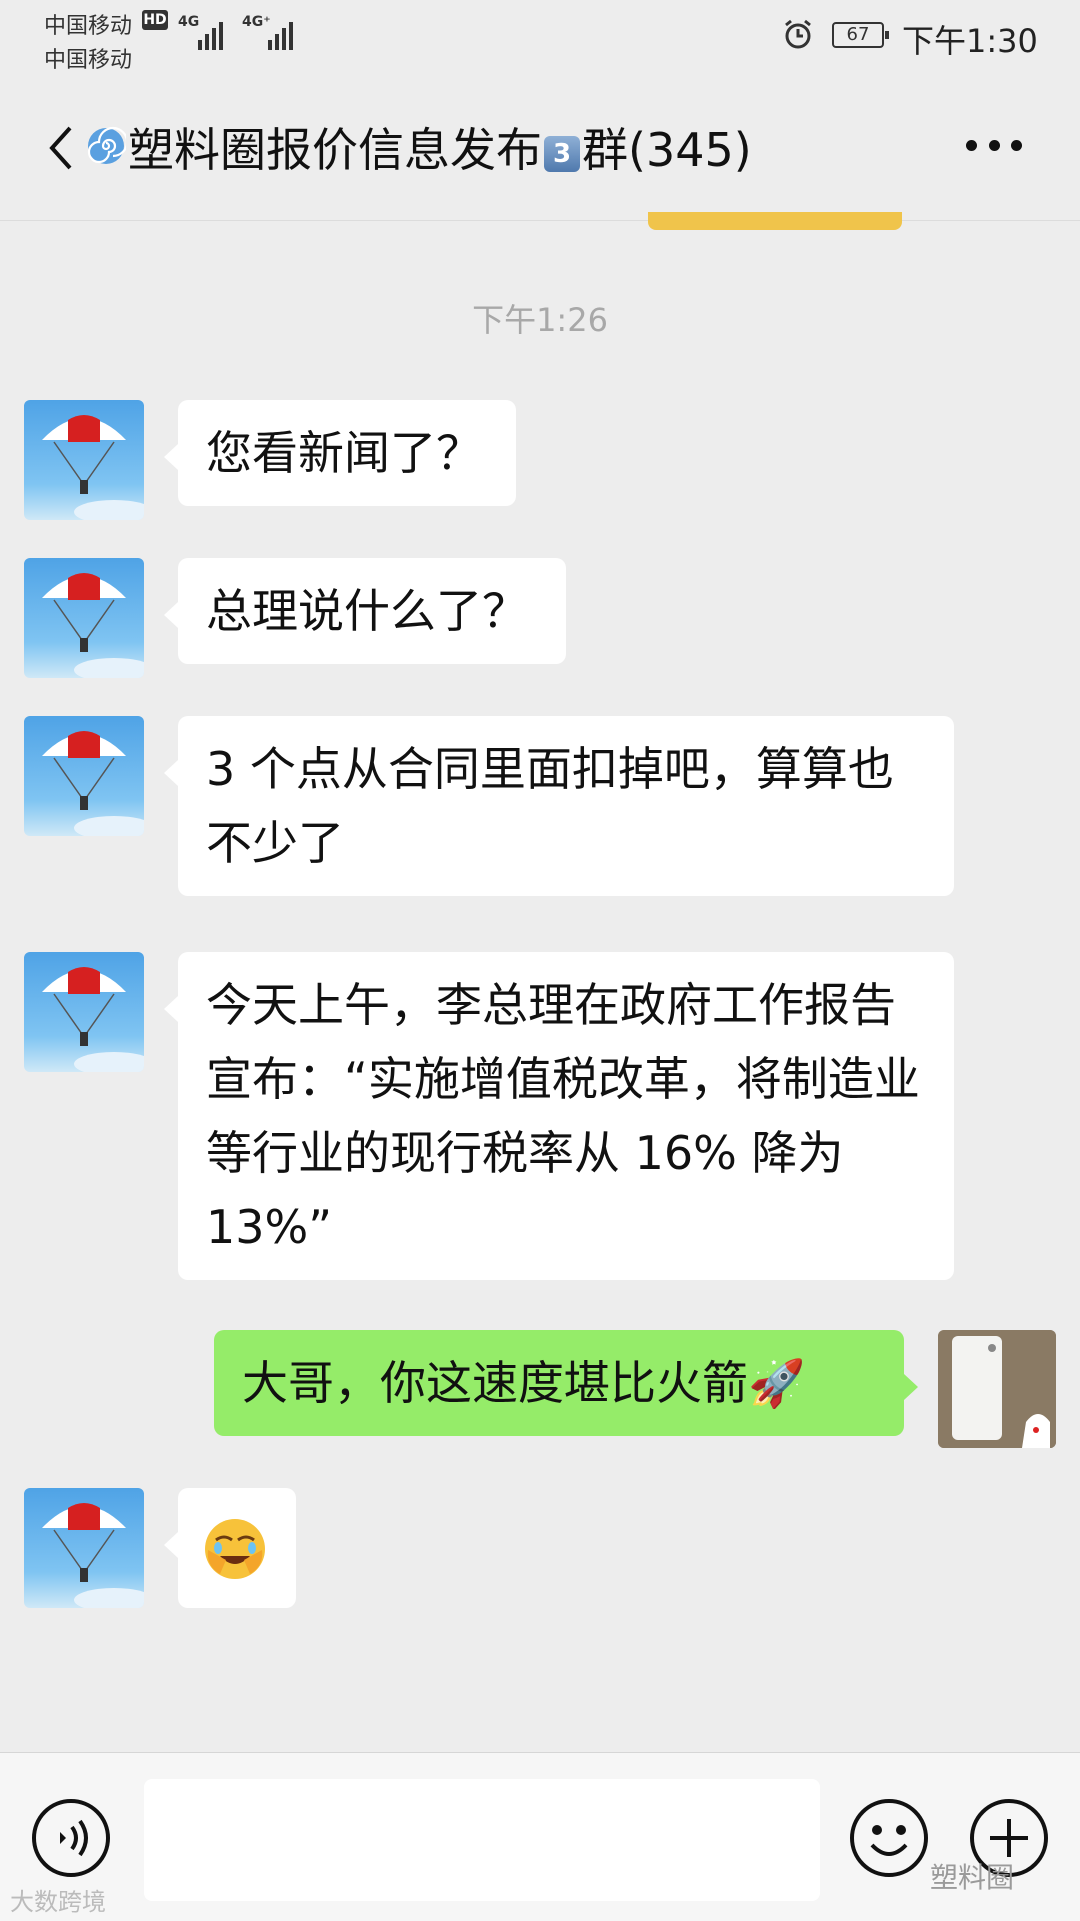 This screenshot has height=1921, width=1080. I want to click on more-options-icon, so click(994, 148).